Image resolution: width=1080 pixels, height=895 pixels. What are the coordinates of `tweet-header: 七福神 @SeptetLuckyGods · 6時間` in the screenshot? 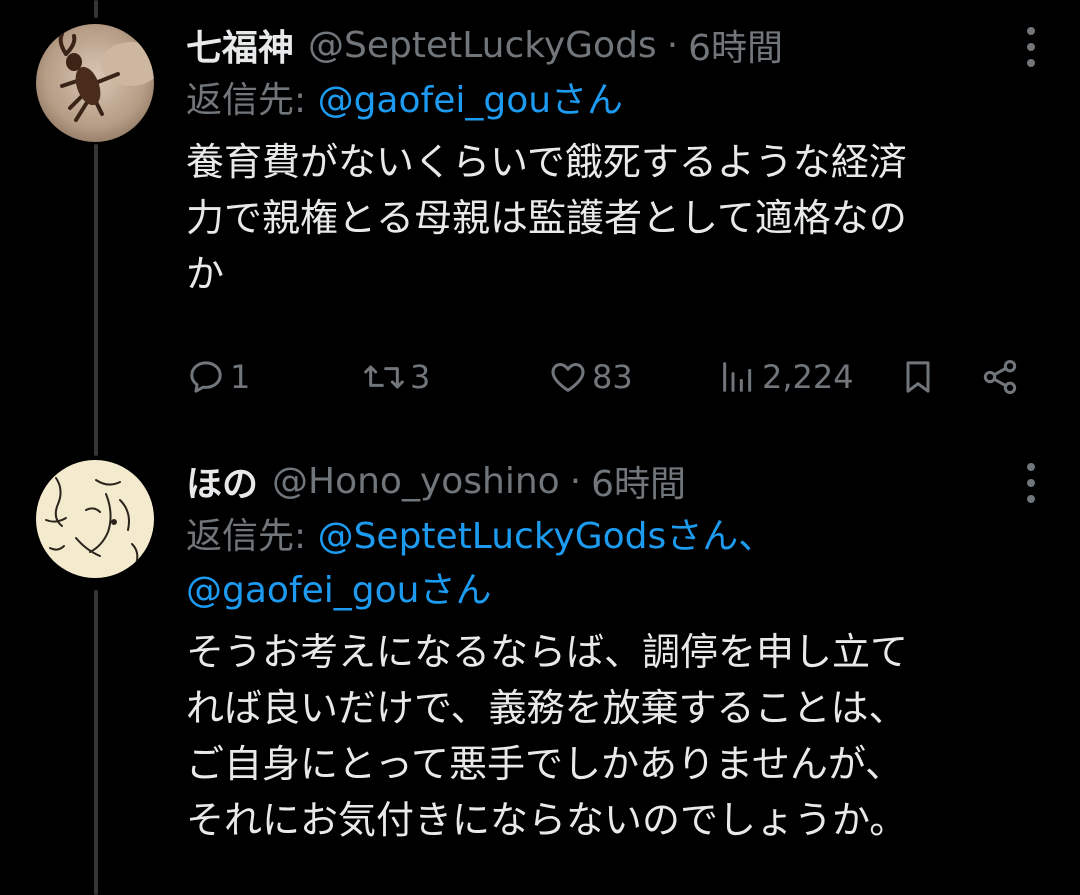 It's located at (613, 45).